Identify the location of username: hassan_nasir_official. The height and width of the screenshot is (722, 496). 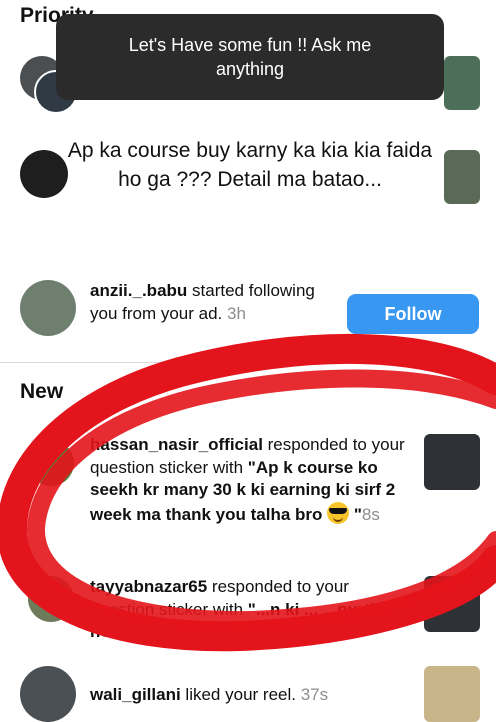
(176, 444).